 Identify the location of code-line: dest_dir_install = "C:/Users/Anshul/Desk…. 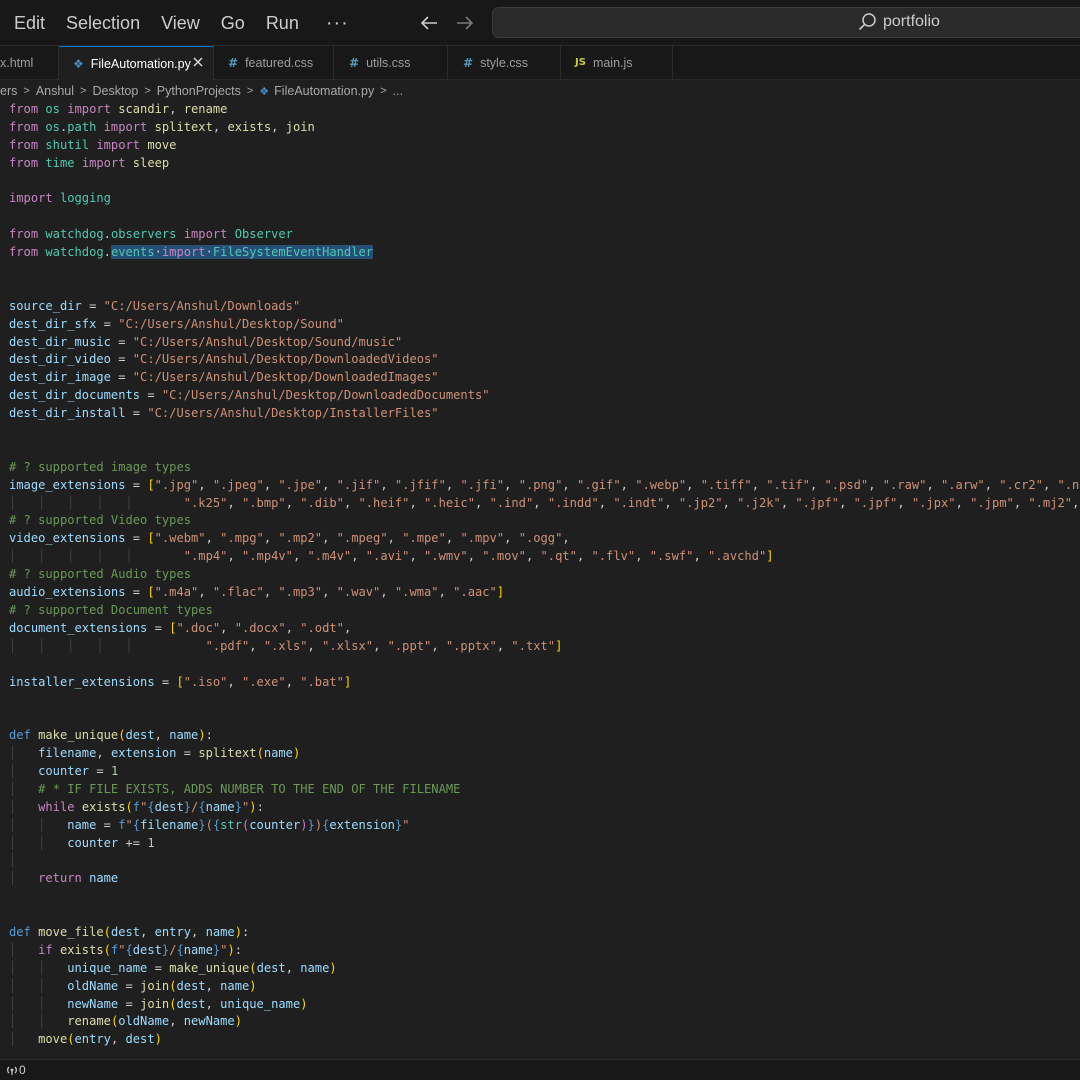
(544, 414).